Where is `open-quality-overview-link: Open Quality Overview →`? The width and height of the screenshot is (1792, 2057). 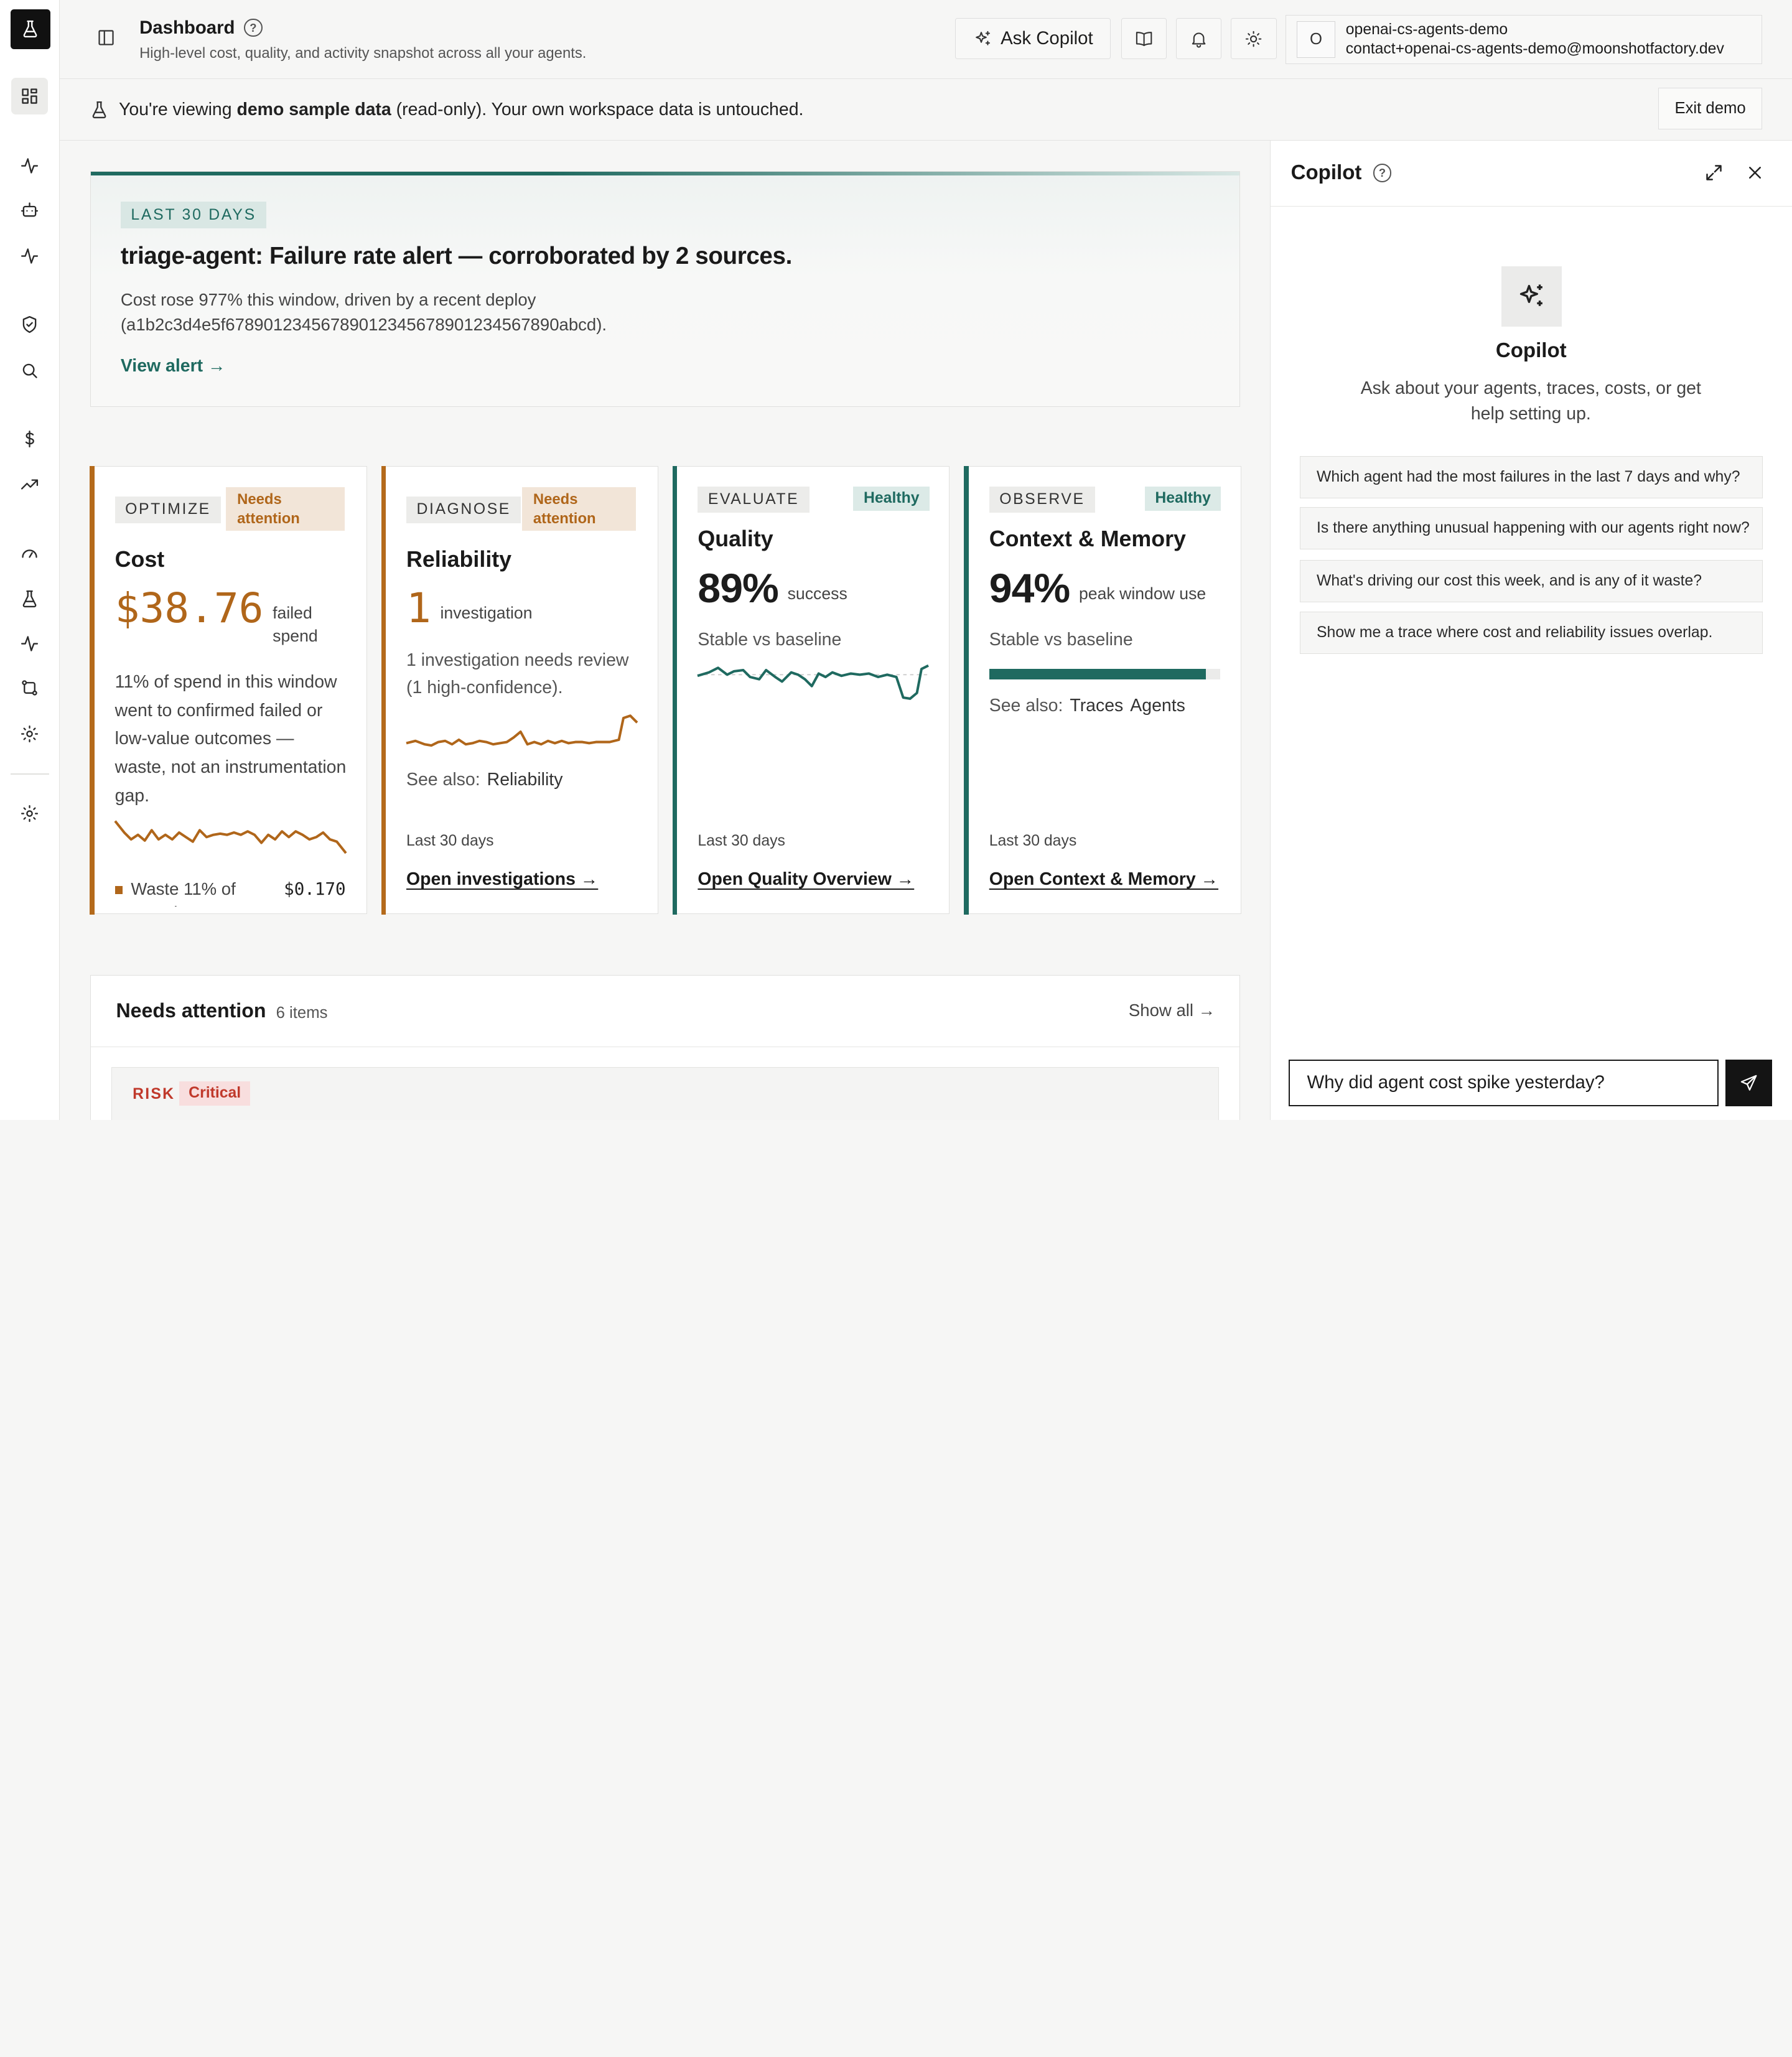
open-quality-overview-link: Open Quality Overview → is located at coordinates (806, 879).